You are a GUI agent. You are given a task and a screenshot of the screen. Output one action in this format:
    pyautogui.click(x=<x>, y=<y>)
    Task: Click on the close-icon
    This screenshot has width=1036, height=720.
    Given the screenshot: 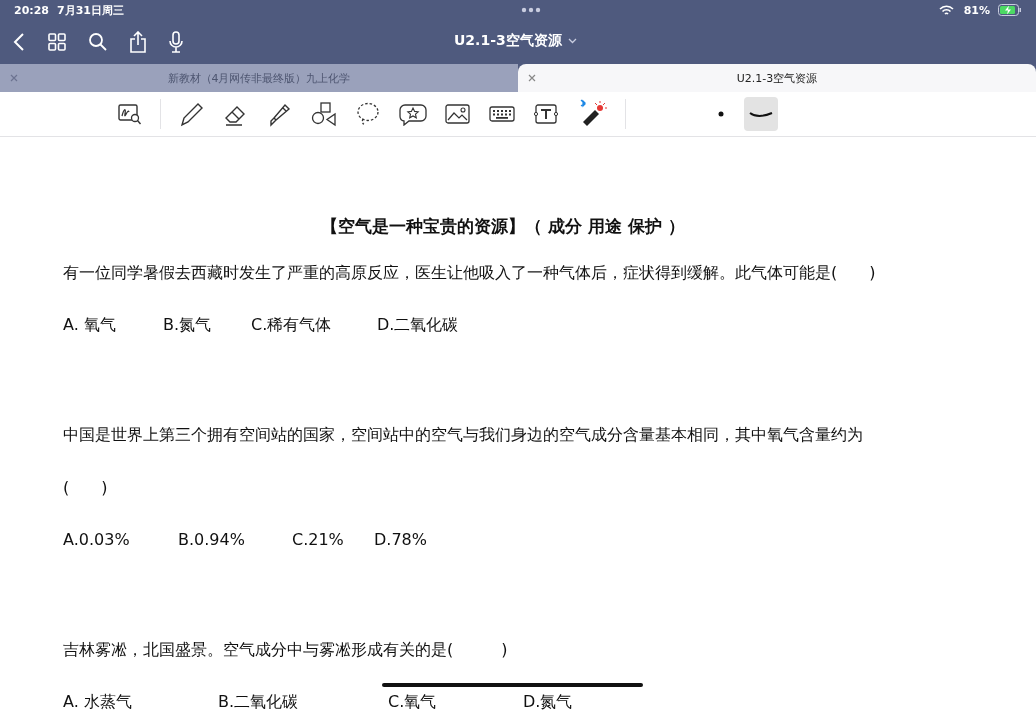 What is the action you would take?
    pyautogui.click(x=532, y=78)
    